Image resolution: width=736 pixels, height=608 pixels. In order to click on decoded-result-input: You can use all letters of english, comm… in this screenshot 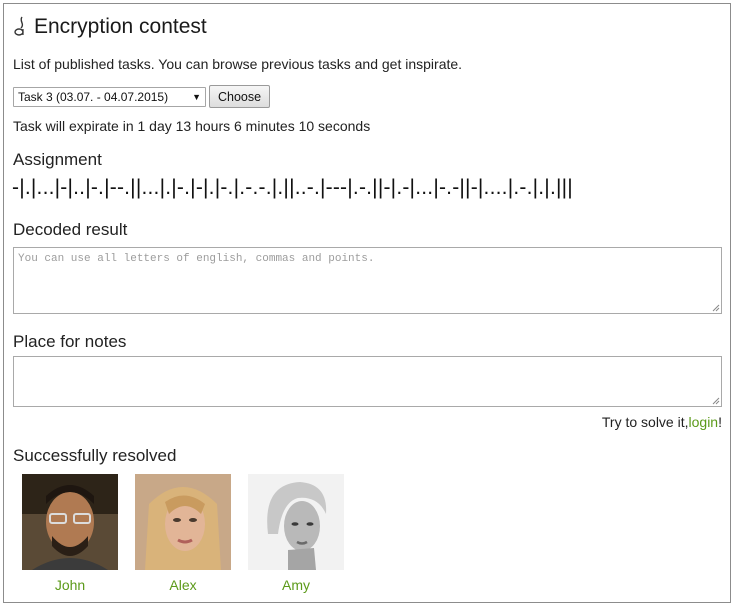, I will do `click(367, 280)`.